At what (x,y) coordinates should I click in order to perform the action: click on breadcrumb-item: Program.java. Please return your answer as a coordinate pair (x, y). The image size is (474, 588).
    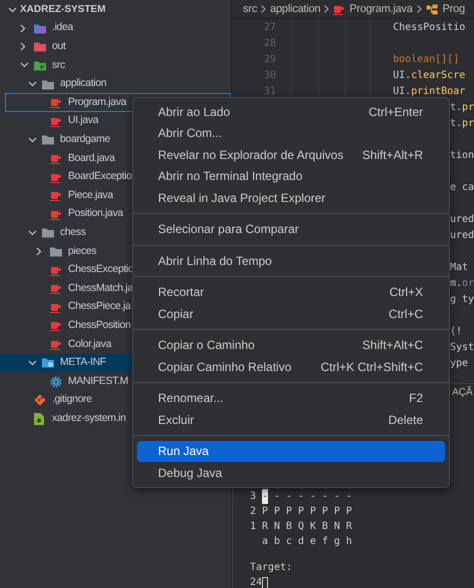
    Looking at the image, I should click on (380, 9).